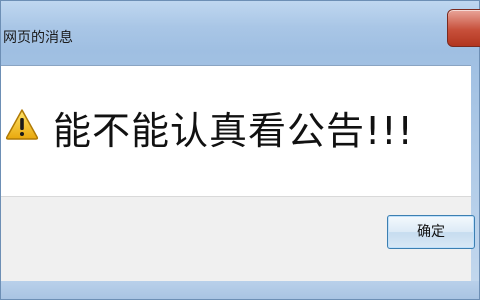 The width and height of the screenshot is (480, 300). I want to click on close-button, so click(463, 28).